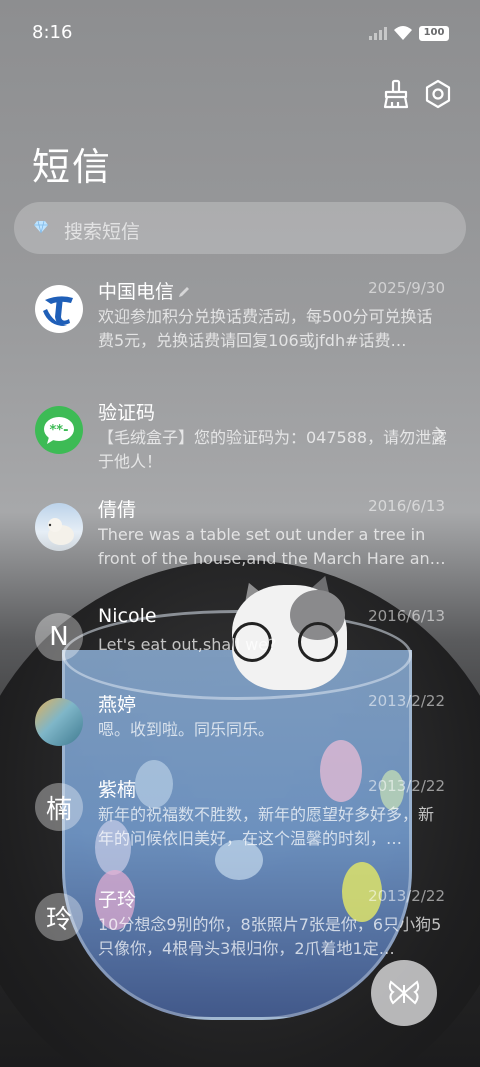  I want to click on signal-icon, so click(378, 33).